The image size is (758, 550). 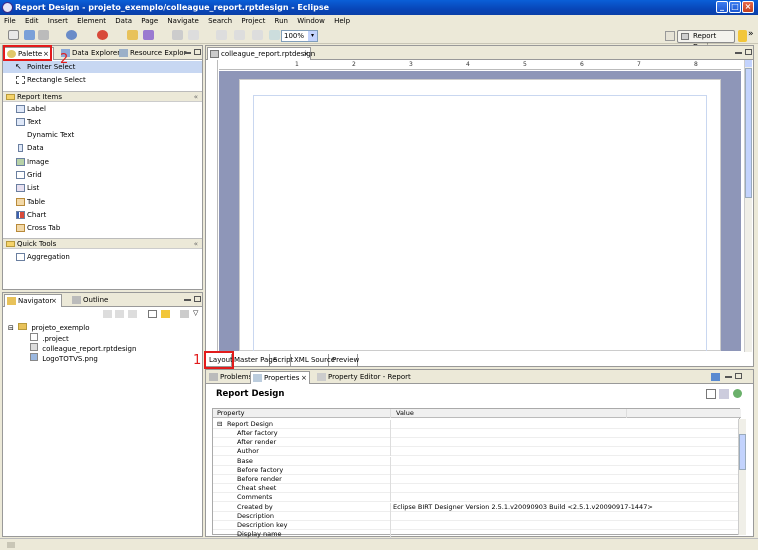 I want to click on table-row: Base, so click(x=477, y=461).